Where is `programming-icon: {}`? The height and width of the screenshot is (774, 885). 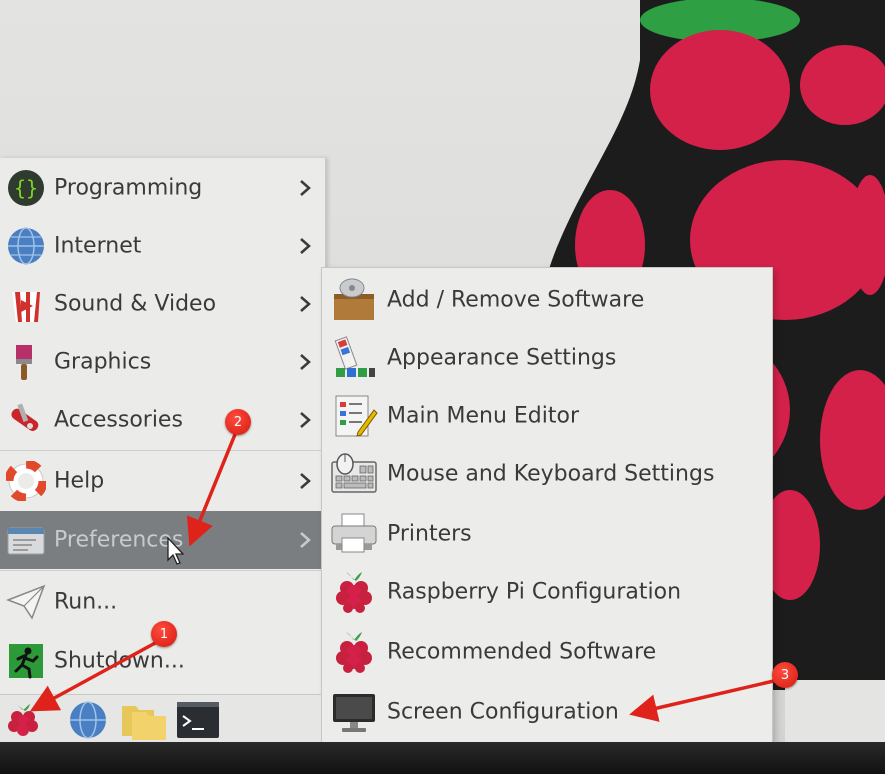
programming-icon: {} is located at coordinates (26, 188).